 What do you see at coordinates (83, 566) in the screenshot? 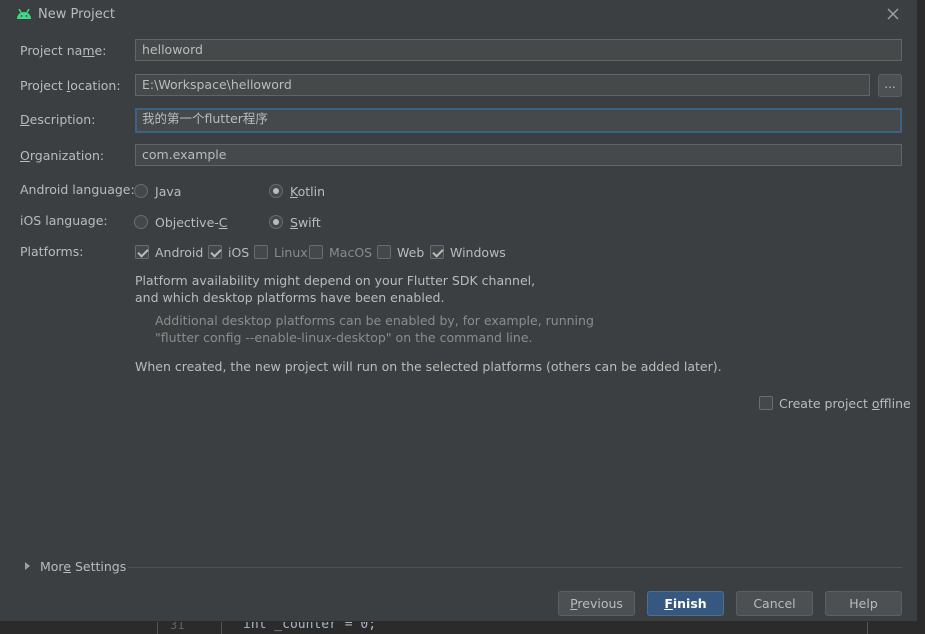
I see `more-settings-label: More Settings` at bounding box center [83, 566].